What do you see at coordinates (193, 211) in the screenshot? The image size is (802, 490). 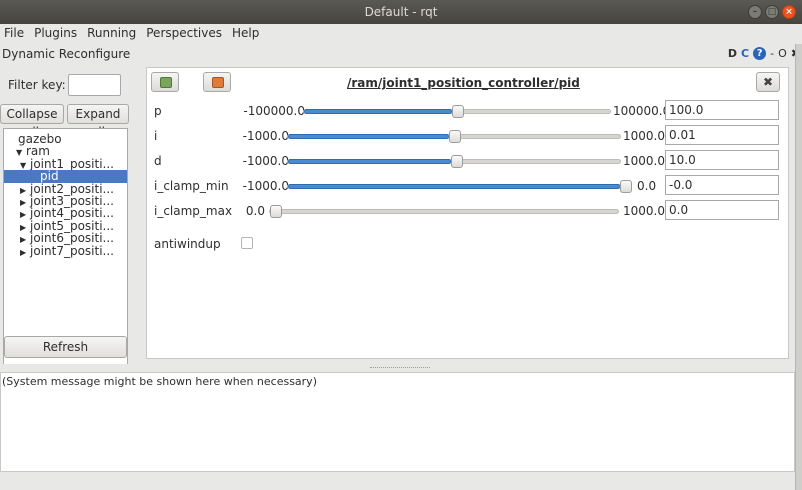 I see `param-name: i_clamp_max` at bounding box center [193, 211].